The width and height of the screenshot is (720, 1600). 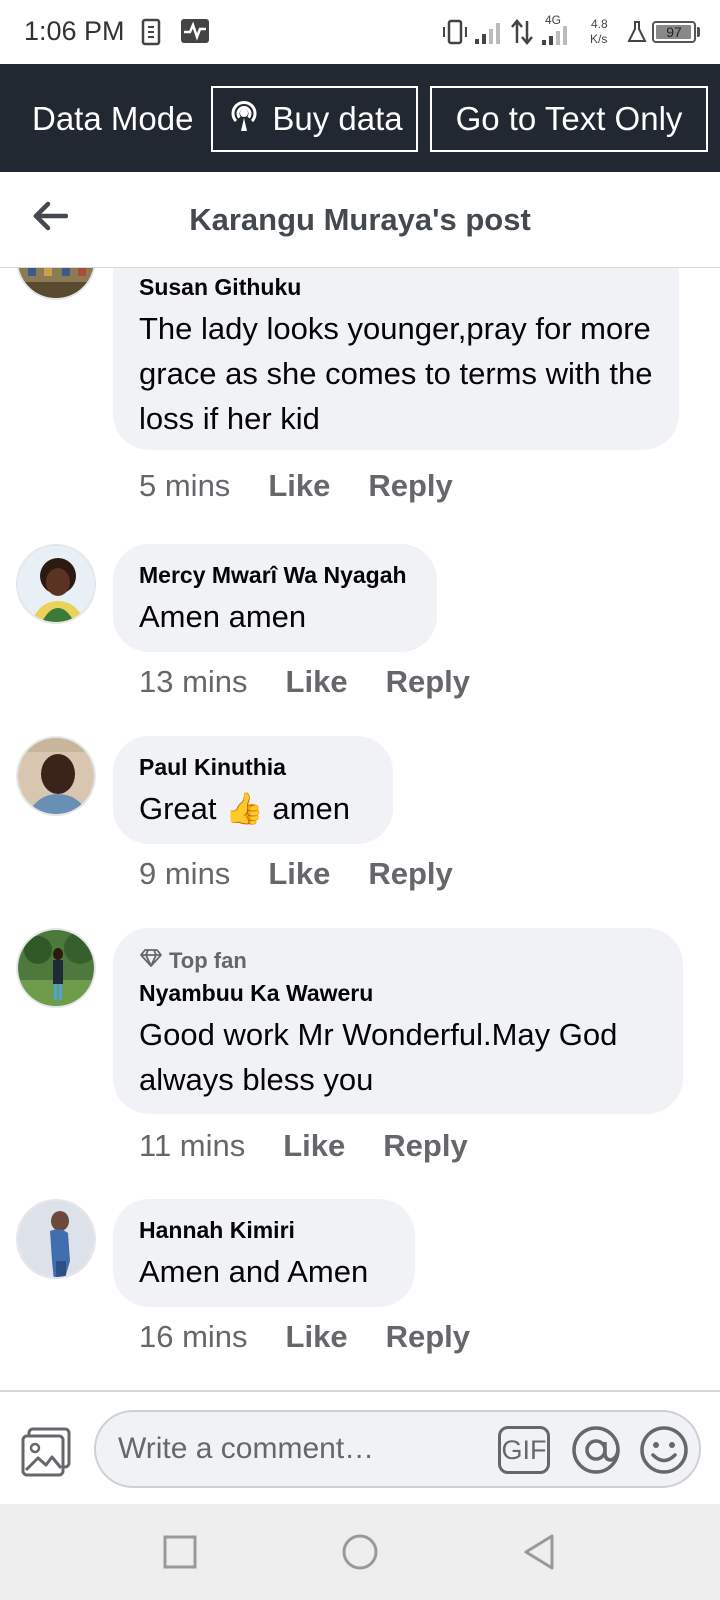 What do you see at coordinates (698, 32) in the screenshot?
I see `battery-nub` at bounding box center [698, 32].